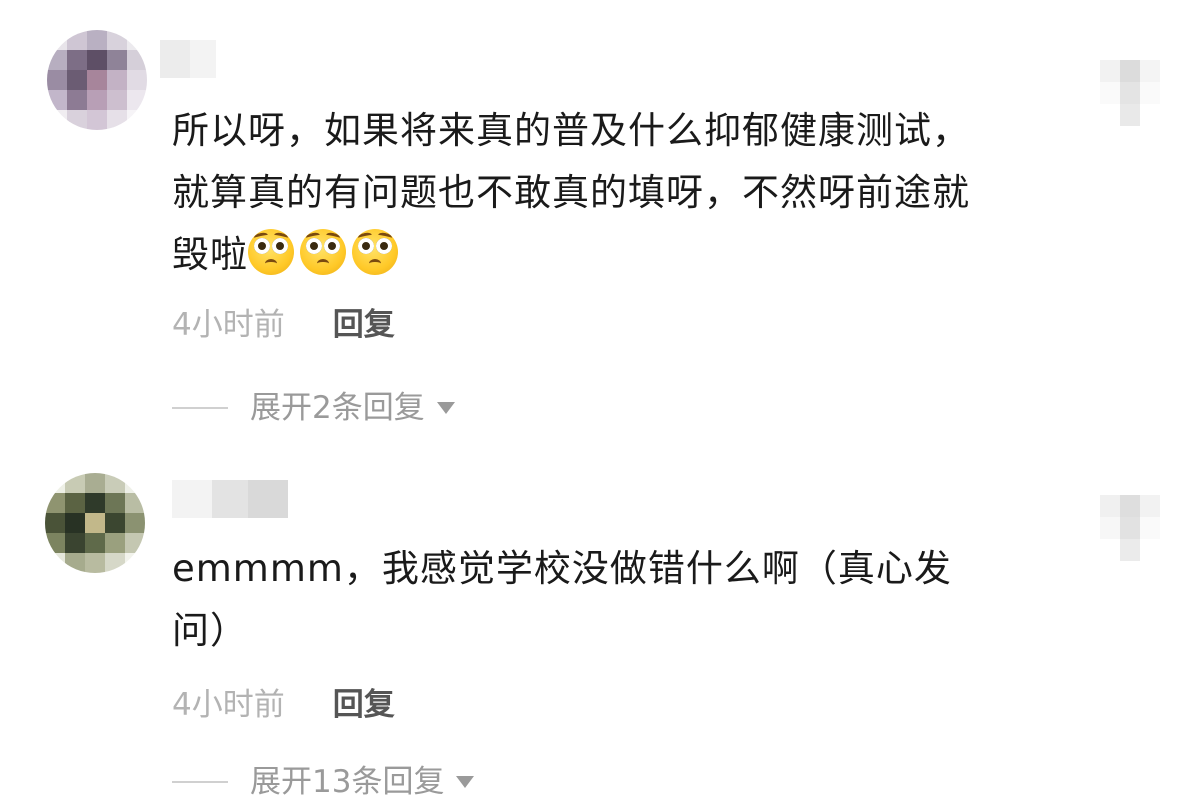 The height and width of the screenshot is (795, 1200). What do you see at coordinates (562, 568) in the screenshot?
I see `comment-text-line: emmmm，我感觉学校没做错什么啊（真心发` at bounding box center [562, 568].